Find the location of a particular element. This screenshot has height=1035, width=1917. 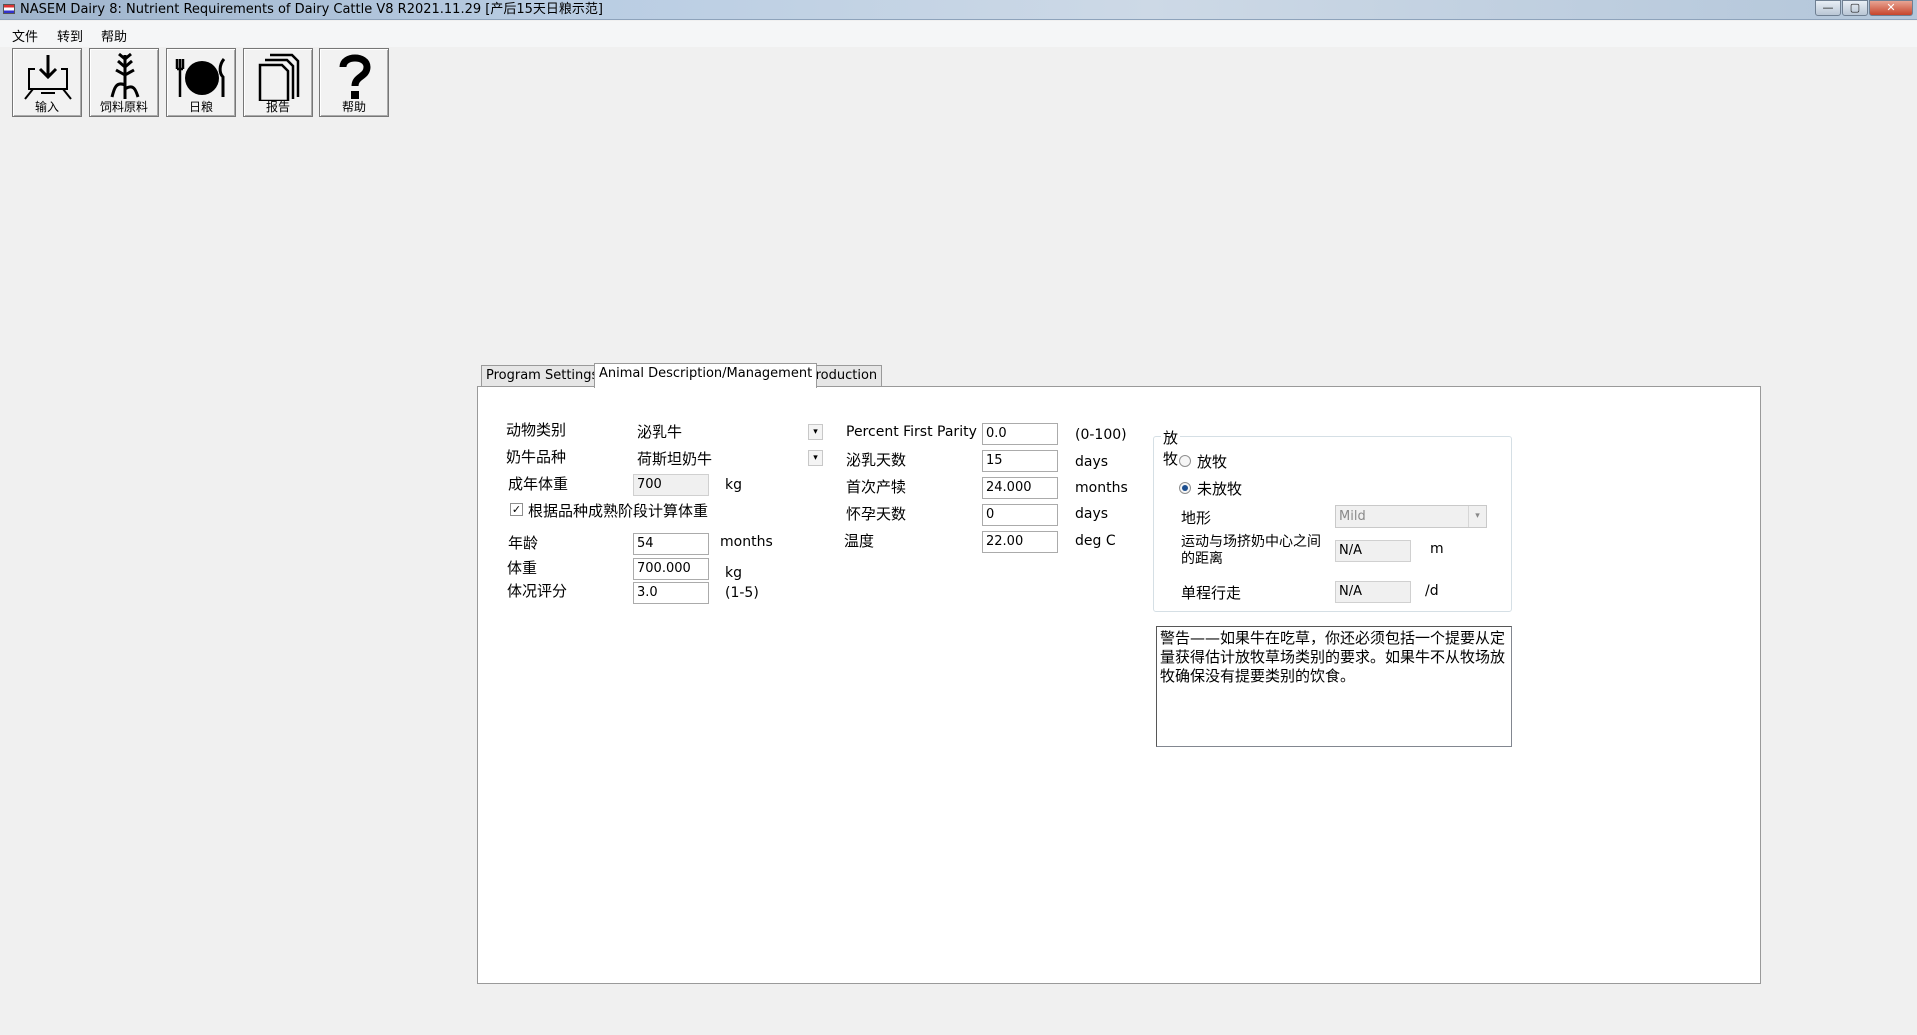

dim-field: 15 is located at coordinates (1020, 461).